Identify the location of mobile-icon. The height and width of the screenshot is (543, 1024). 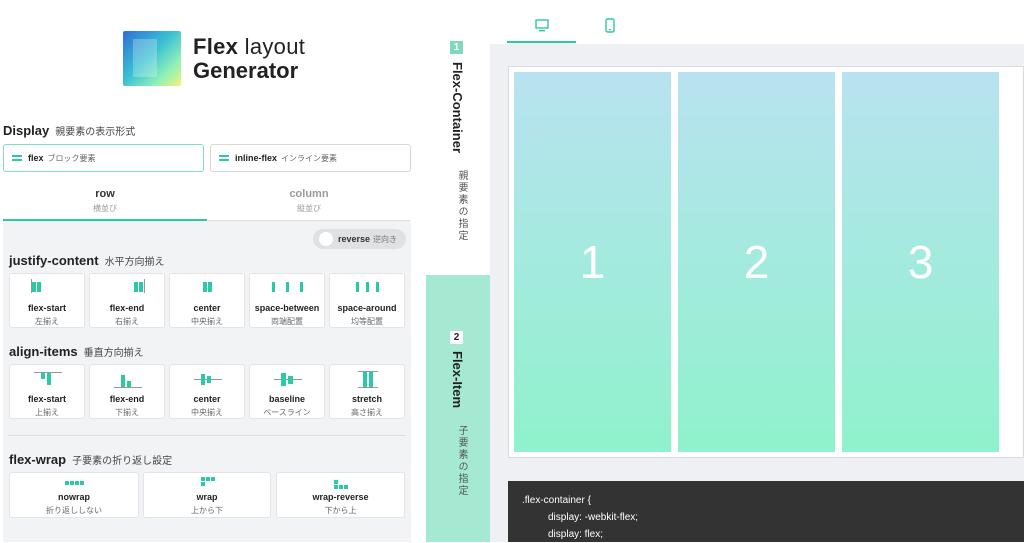
(610, 25).